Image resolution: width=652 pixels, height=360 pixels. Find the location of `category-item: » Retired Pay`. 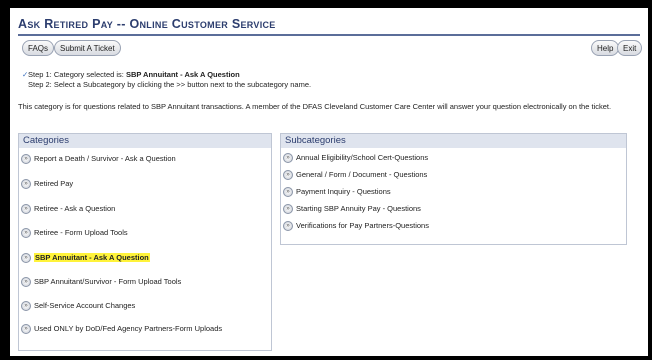

category-item: » Retired Pay is located at coordinates (47, 184).